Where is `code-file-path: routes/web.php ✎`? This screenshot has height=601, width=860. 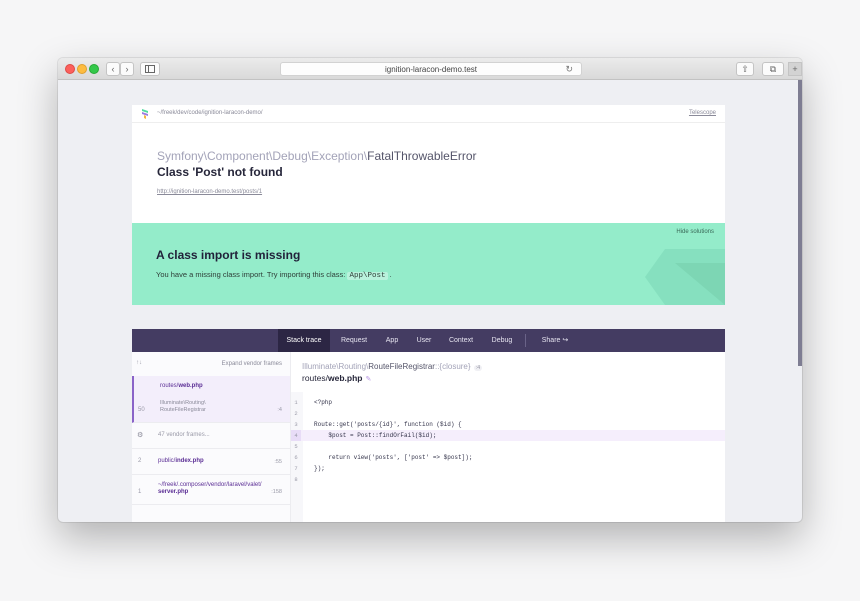 code-file-path: routes/web.php ✎ is located at coordinates (336, 378).